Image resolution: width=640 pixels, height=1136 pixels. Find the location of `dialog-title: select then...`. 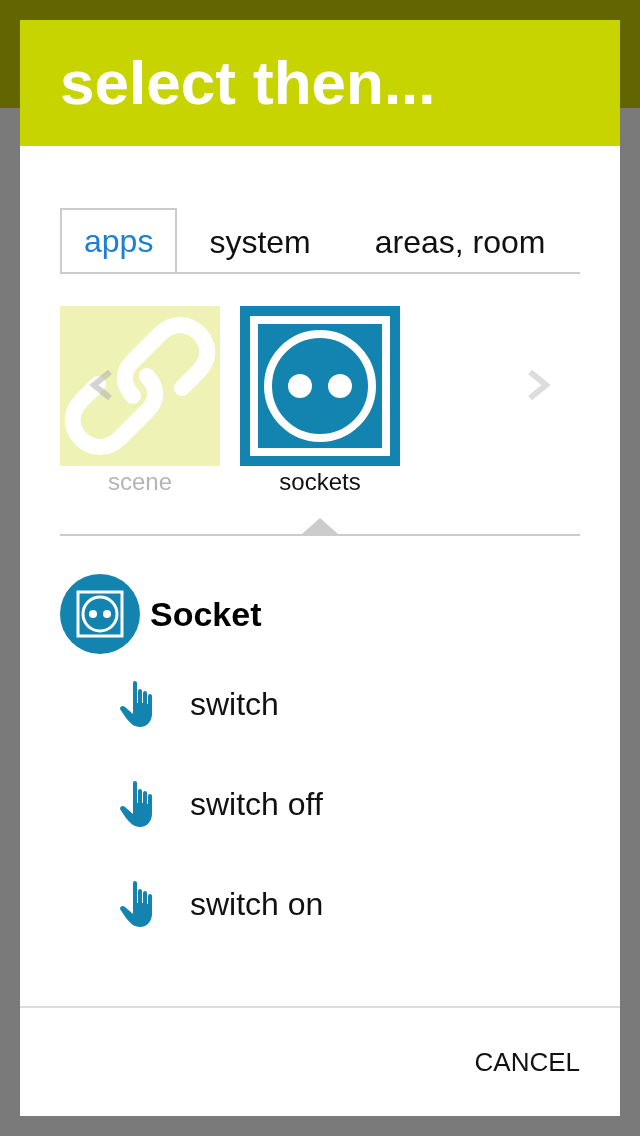

dialog-title: select then... is located at coordinates (248, 83).